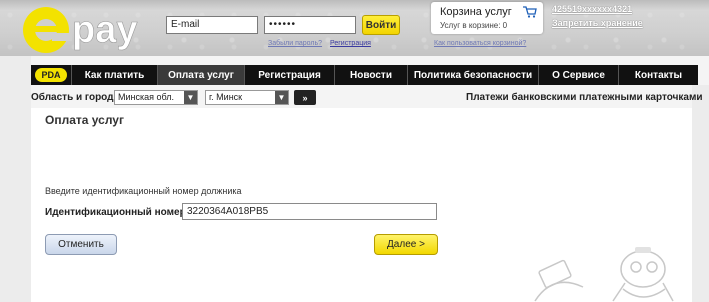  What do you see at coordinates (15, 179) in the screenshot?
I see `left-margin` at bounding box center [15, 179].